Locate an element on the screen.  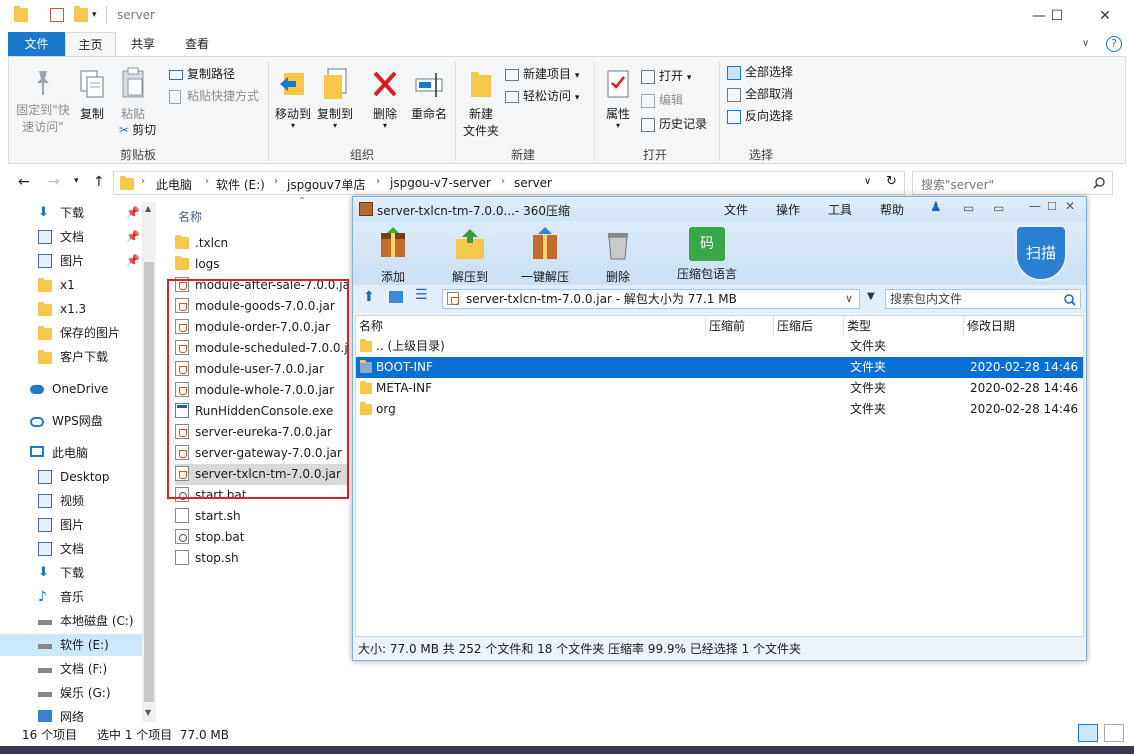
select-all-button: 全部选择 is located at coordinates (760, 72).